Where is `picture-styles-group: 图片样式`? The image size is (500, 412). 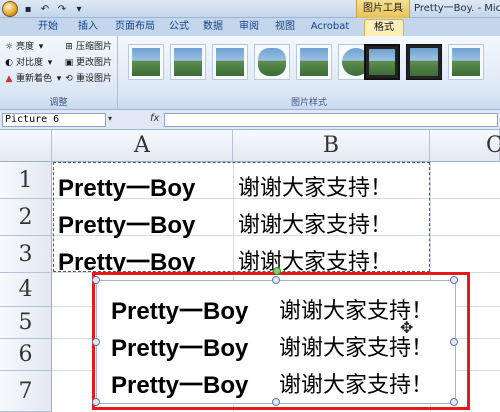
picture-styles-group: 图片样式 is located at coordinates (309, 73).